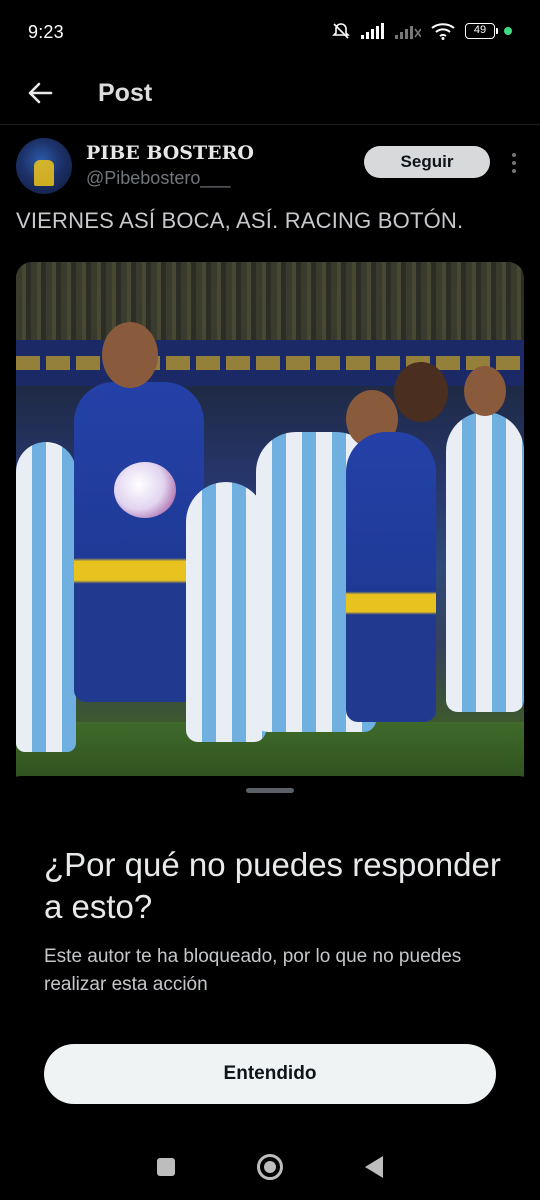 The image size is (540, 1200). What do you see at coordinates (270, 790) in the screenshot?
I see `sheet-grabber` at bounding box center [270, 790].